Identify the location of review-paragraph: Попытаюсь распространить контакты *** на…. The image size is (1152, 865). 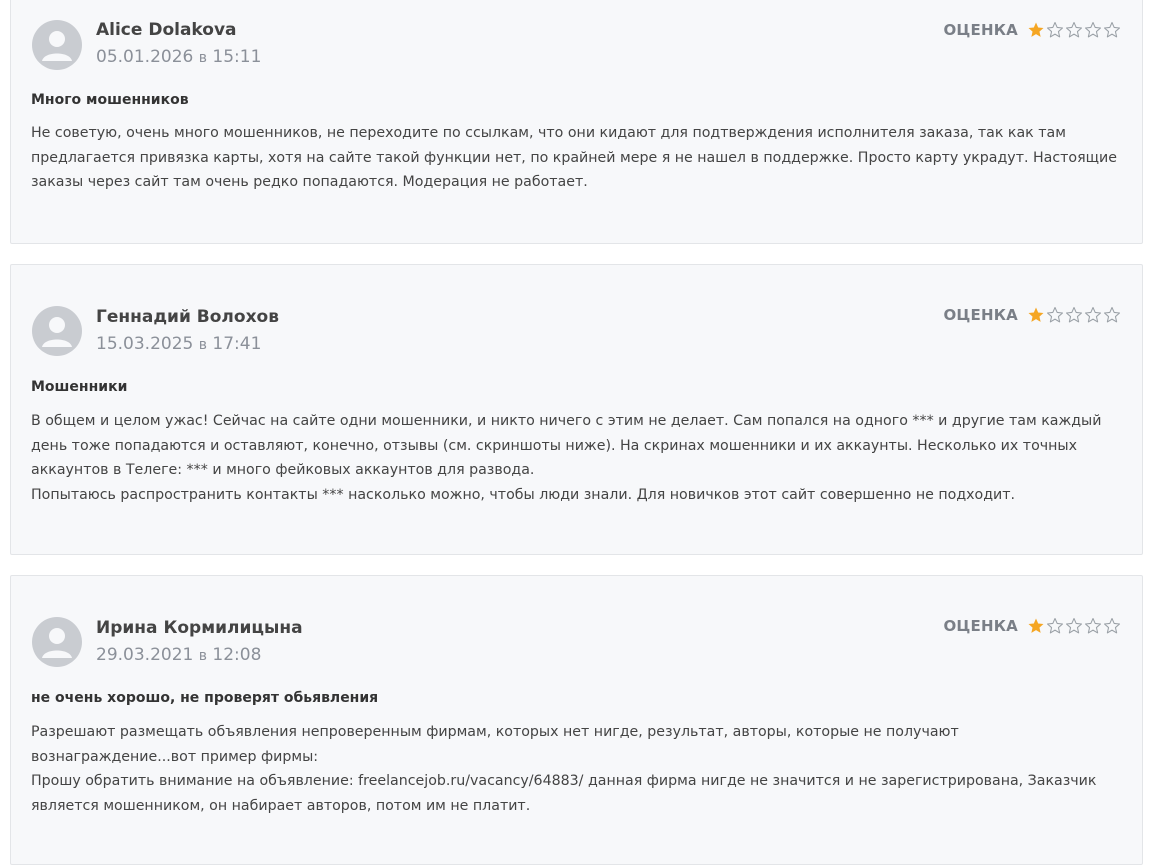
(523, 494).